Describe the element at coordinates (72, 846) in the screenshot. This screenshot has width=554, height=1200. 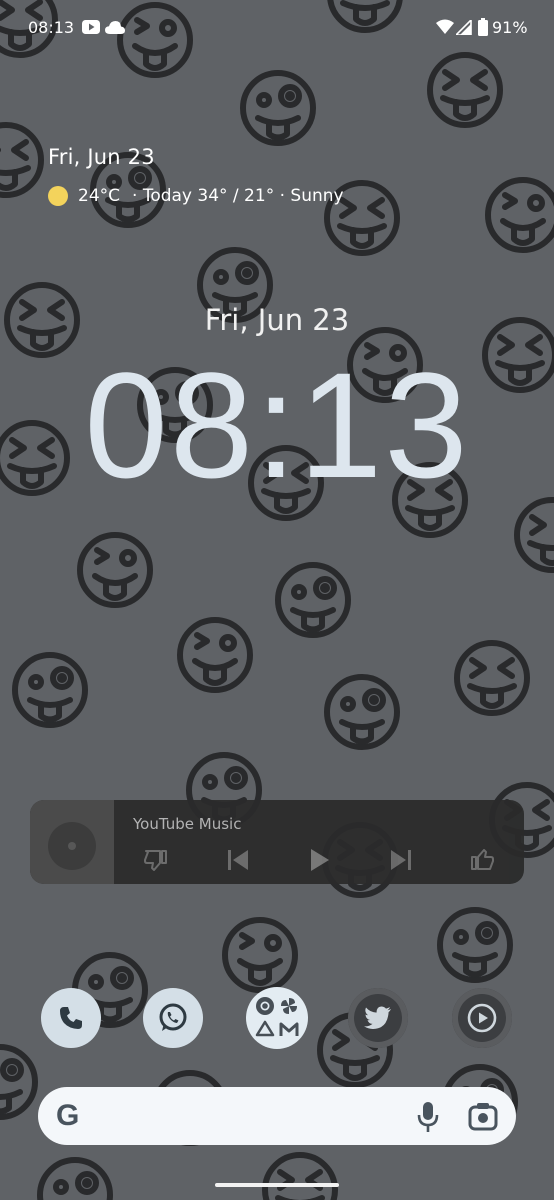
I see `disc-icon` at that location.